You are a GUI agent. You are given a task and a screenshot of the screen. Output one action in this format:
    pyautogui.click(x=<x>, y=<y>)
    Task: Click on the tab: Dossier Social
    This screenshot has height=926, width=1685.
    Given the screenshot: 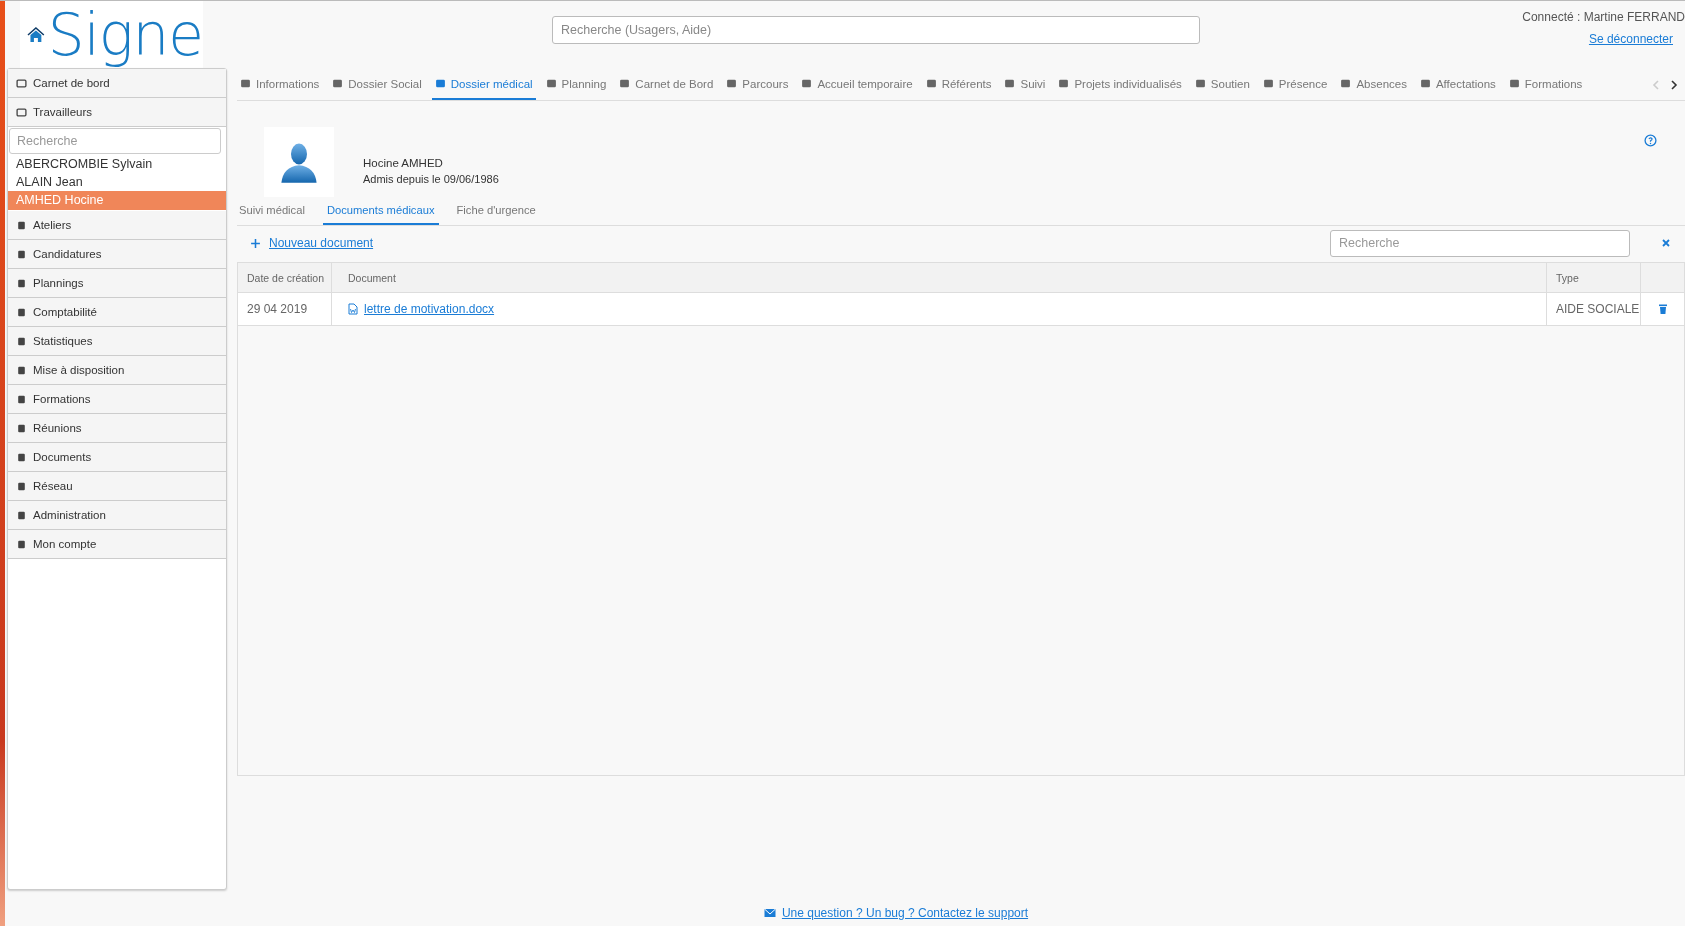 What is the action you would take?
    pyautogui.click(x=377, y=84)
    